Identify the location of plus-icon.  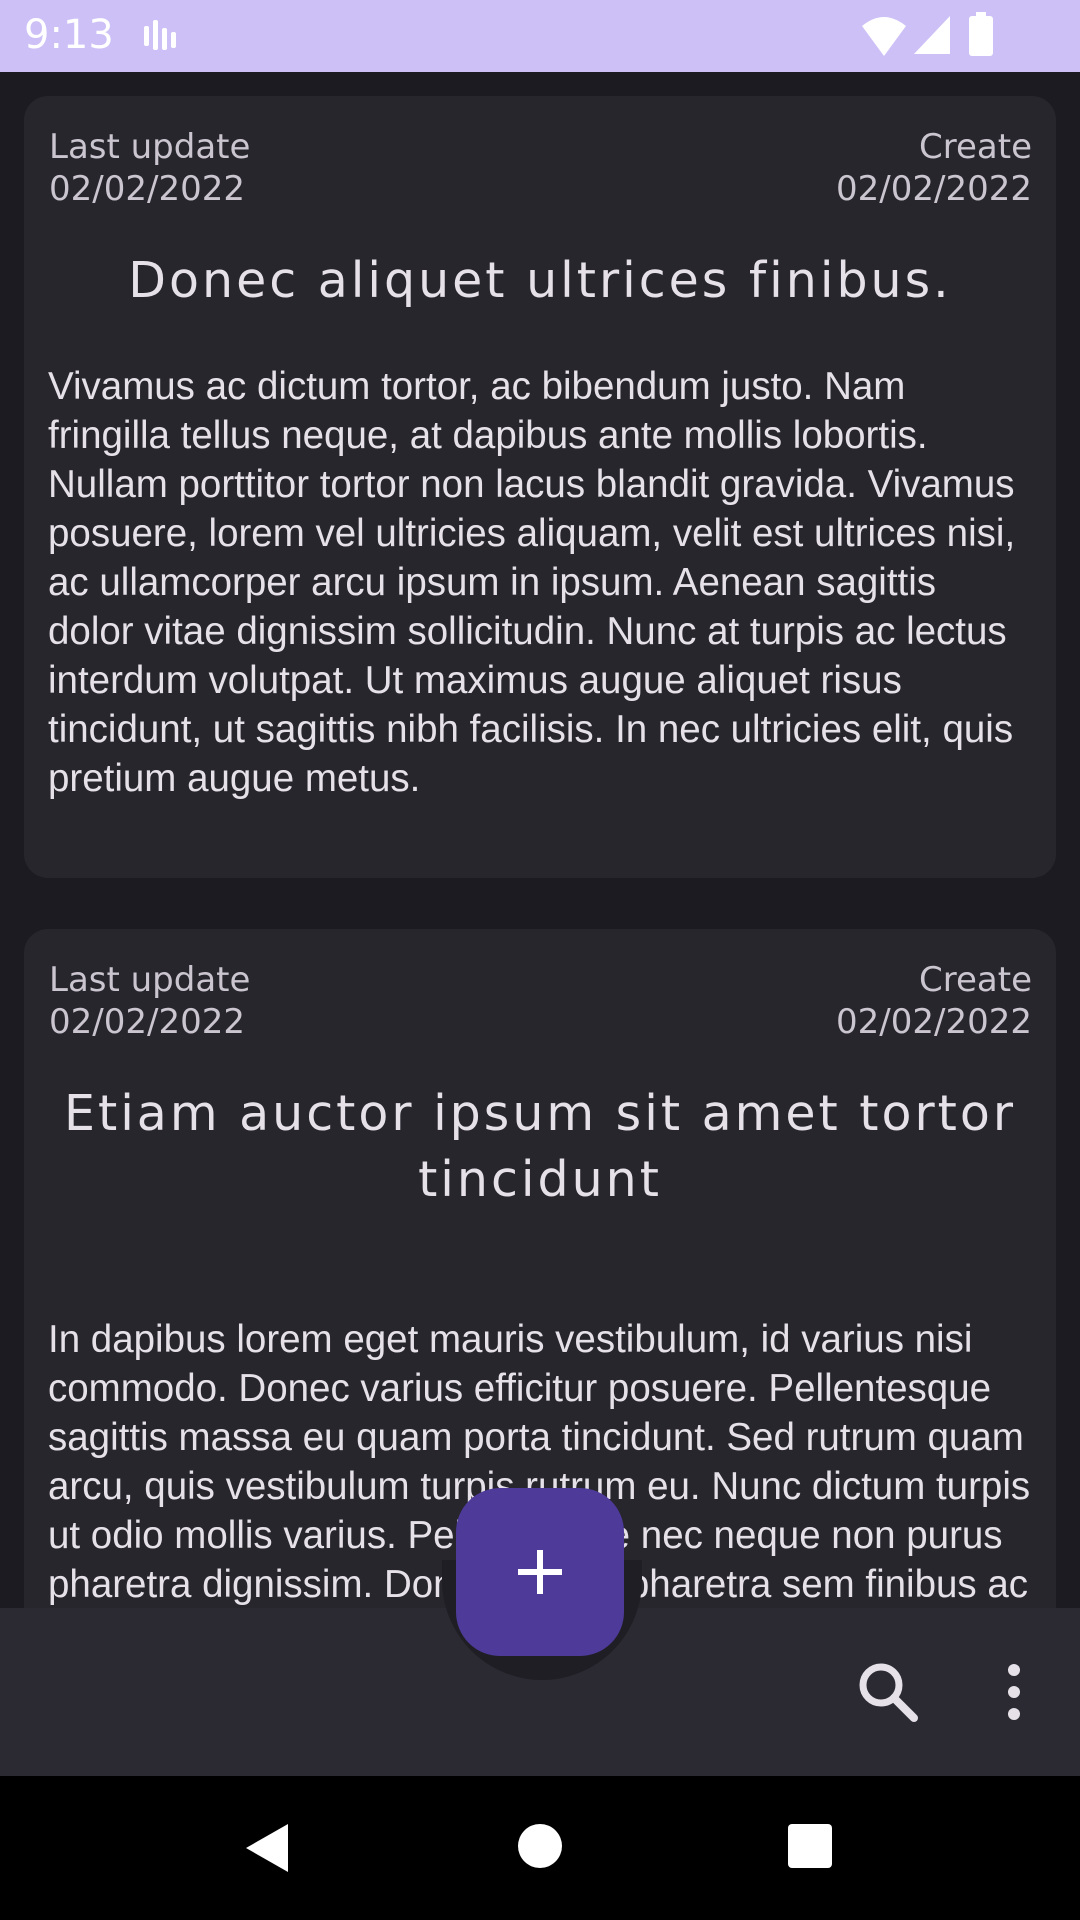
(540, 1572).